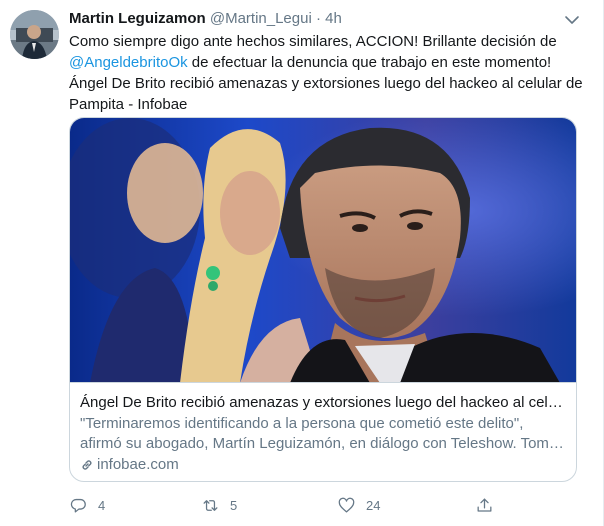 The width and height of the screenshot is (604, 526). Describe the element at coordinates (373, 505) in the screenshot. I see `like-count: 24` at that location.